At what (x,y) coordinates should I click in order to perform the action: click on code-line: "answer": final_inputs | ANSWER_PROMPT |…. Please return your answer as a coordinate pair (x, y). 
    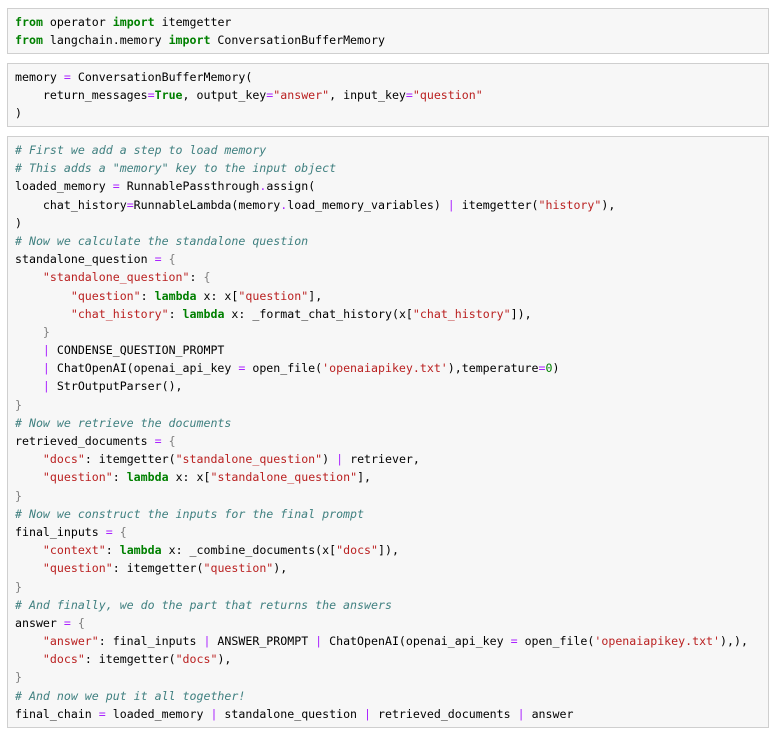
    Looking at the image, I should click on (391, 641).